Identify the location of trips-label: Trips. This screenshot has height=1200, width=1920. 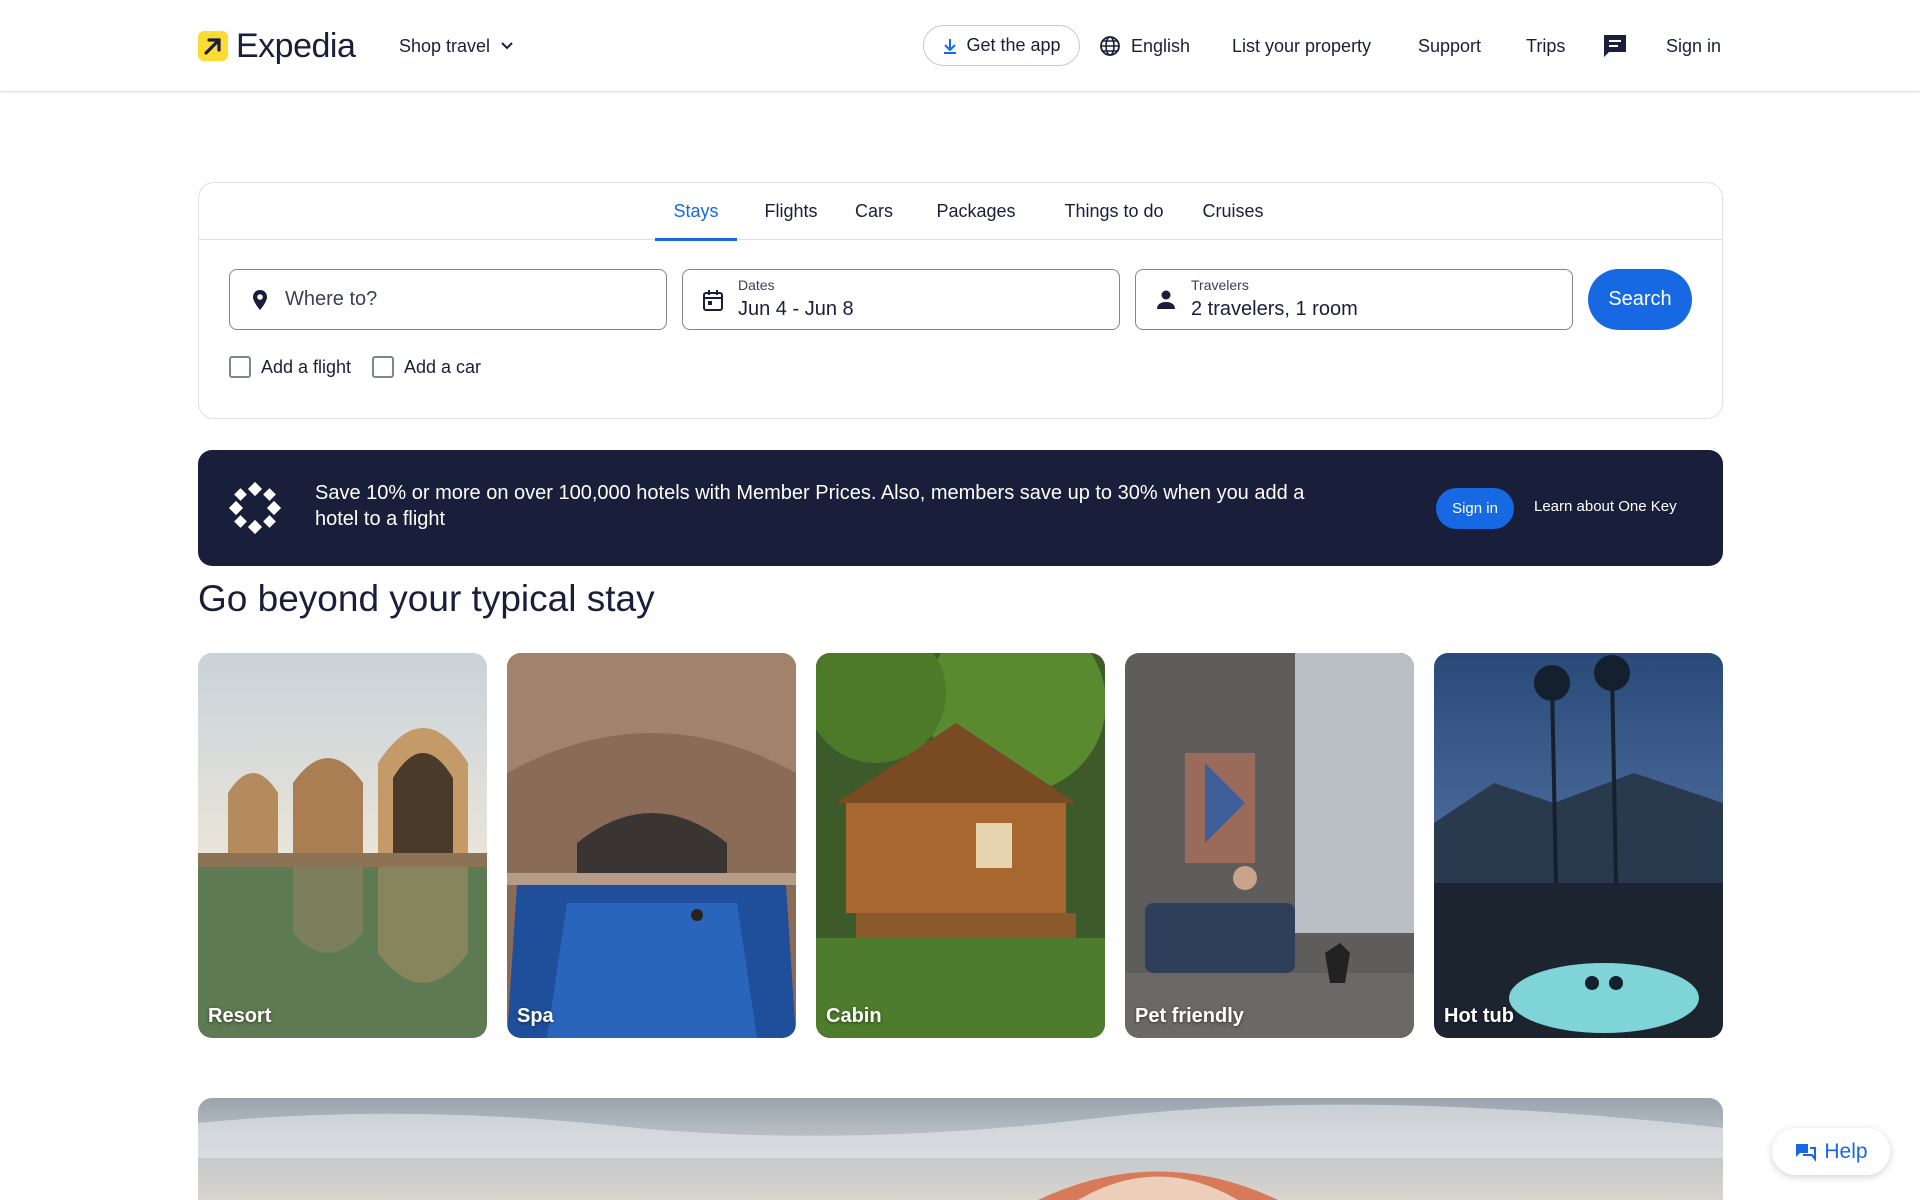
(1546, 45).